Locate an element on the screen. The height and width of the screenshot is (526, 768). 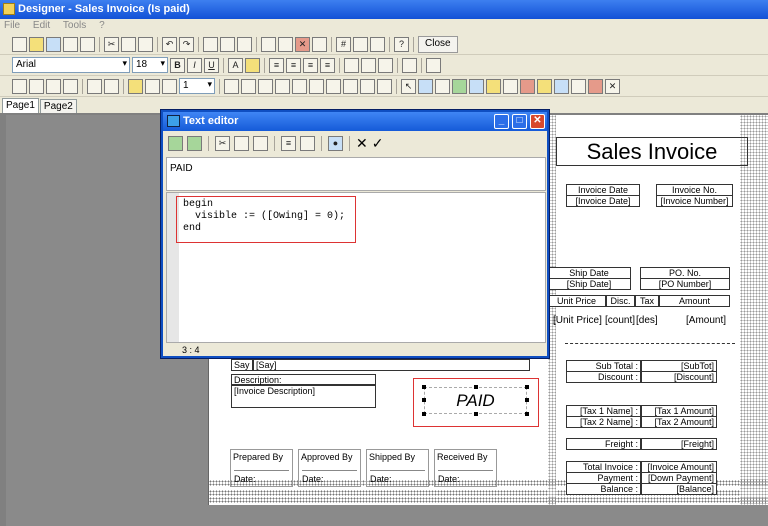
tab-page1: Page1 is located at coordinates (20, 105).